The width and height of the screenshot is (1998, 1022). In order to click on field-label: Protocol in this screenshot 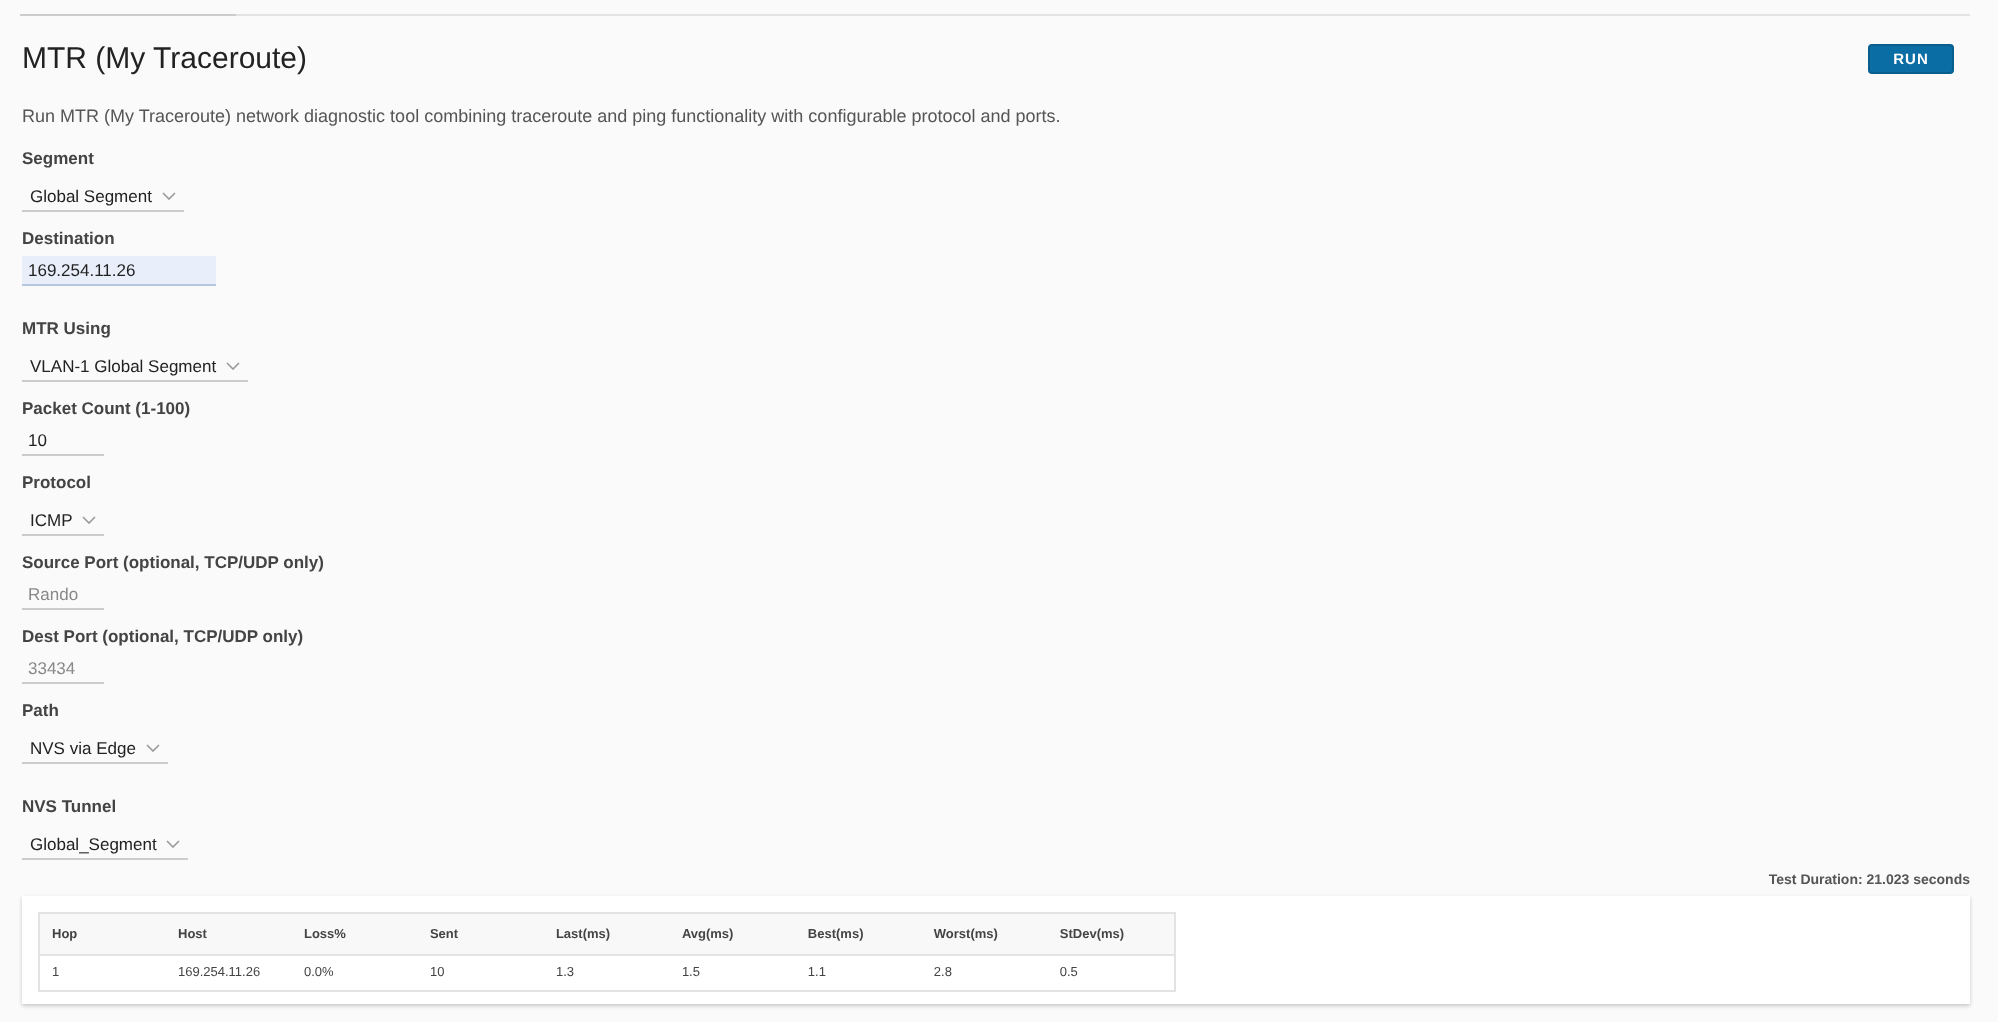, I will do `click(57, 482)`.